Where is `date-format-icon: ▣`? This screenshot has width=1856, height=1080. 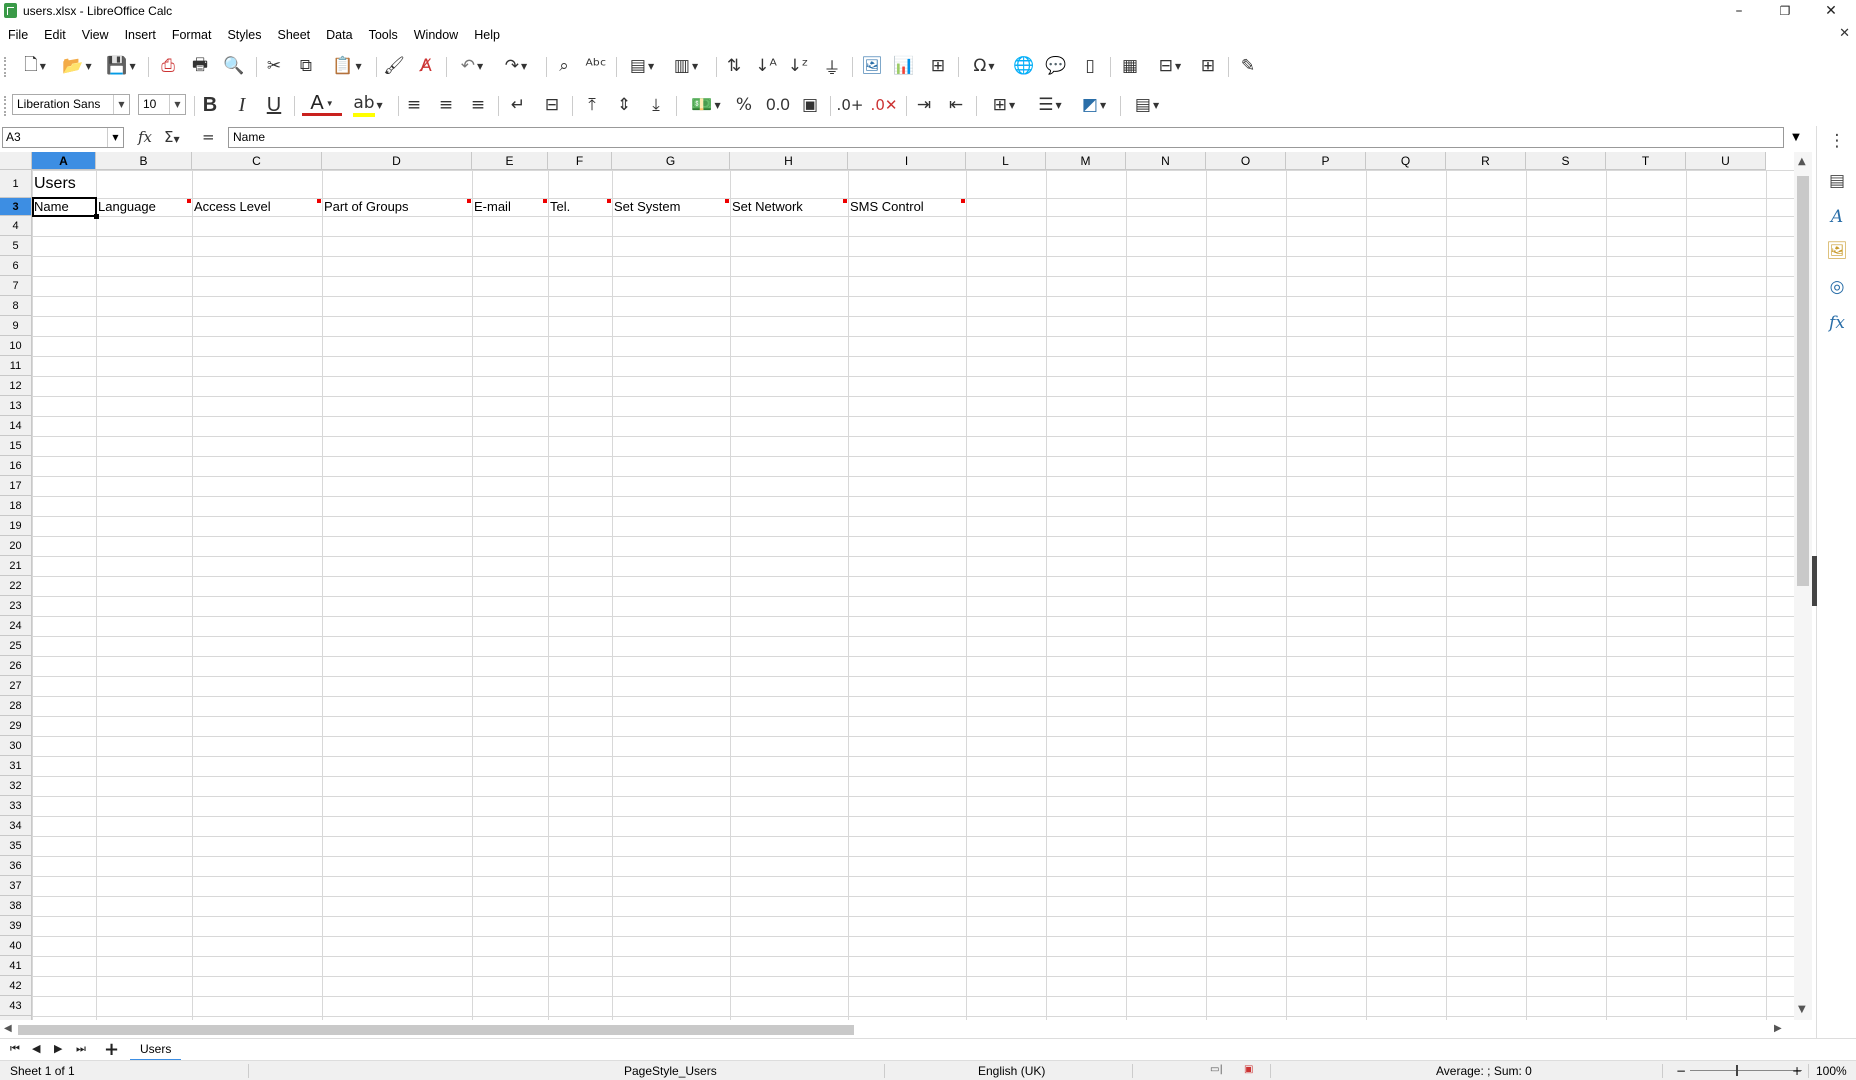
date-format-icon: ▣ is located at coordinates (810, 105).